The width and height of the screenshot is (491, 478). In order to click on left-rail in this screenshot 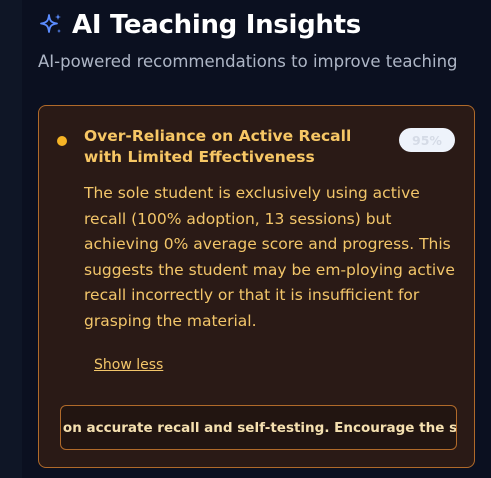, I will do `click(11, 239)`.